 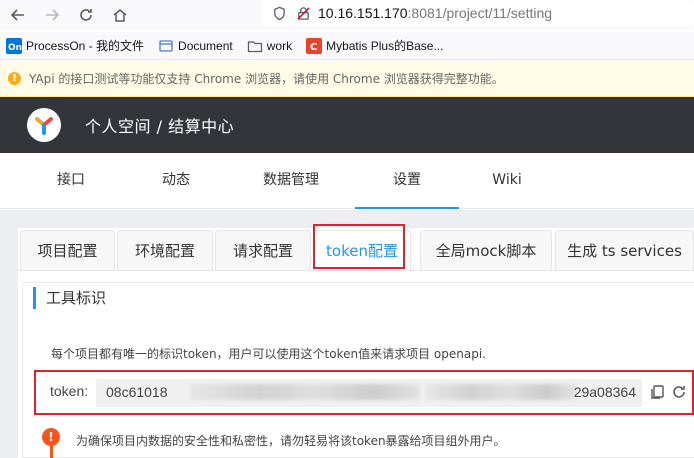 What do you see at coordinates (263, 250) in the screenshot?
I see `tab-request-config: 请求配置` at bounding box center [263, 250].